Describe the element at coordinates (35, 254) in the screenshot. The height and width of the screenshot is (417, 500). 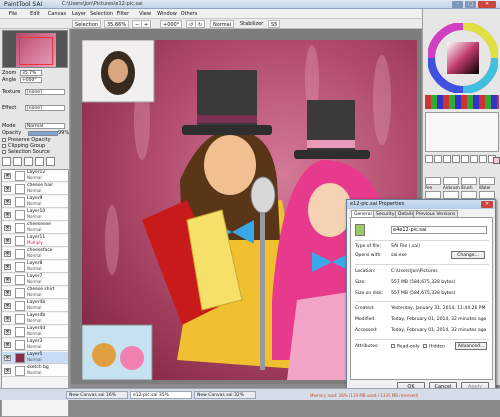
I see `layer-item: 👁 cheeseface Normal` at that location.